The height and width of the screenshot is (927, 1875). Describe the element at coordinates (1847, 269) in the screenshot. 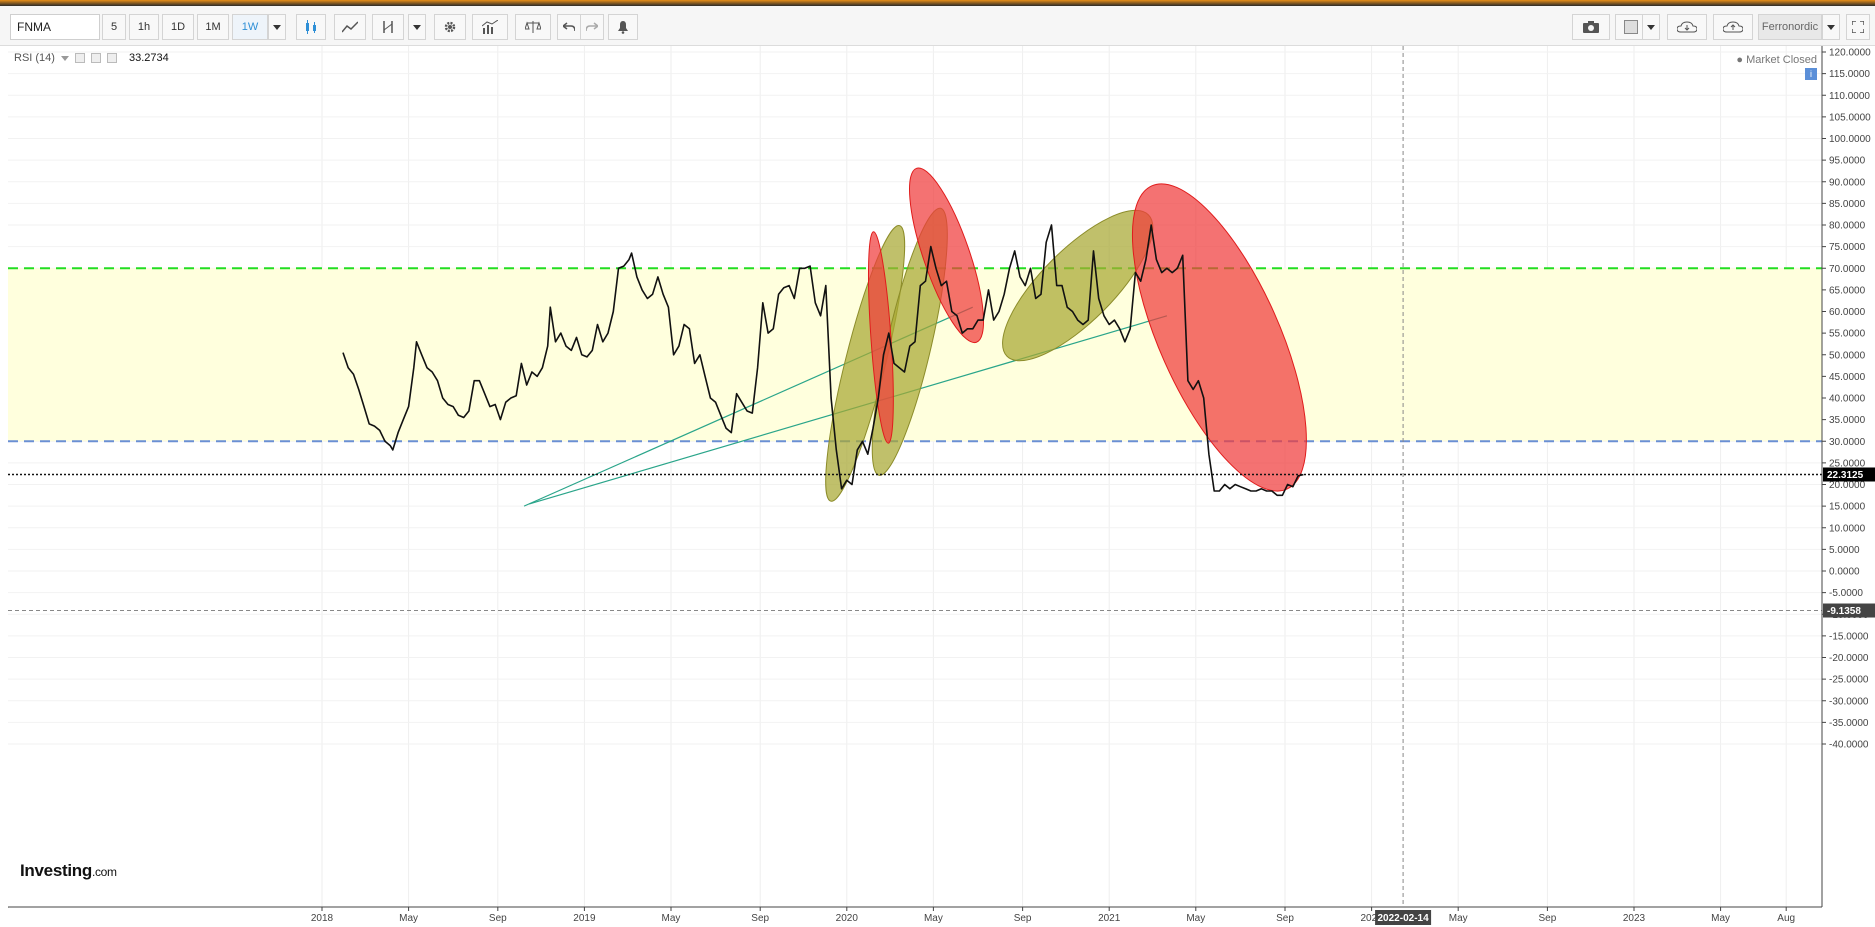

I see `y-tick-label: 70.0000` at that location.